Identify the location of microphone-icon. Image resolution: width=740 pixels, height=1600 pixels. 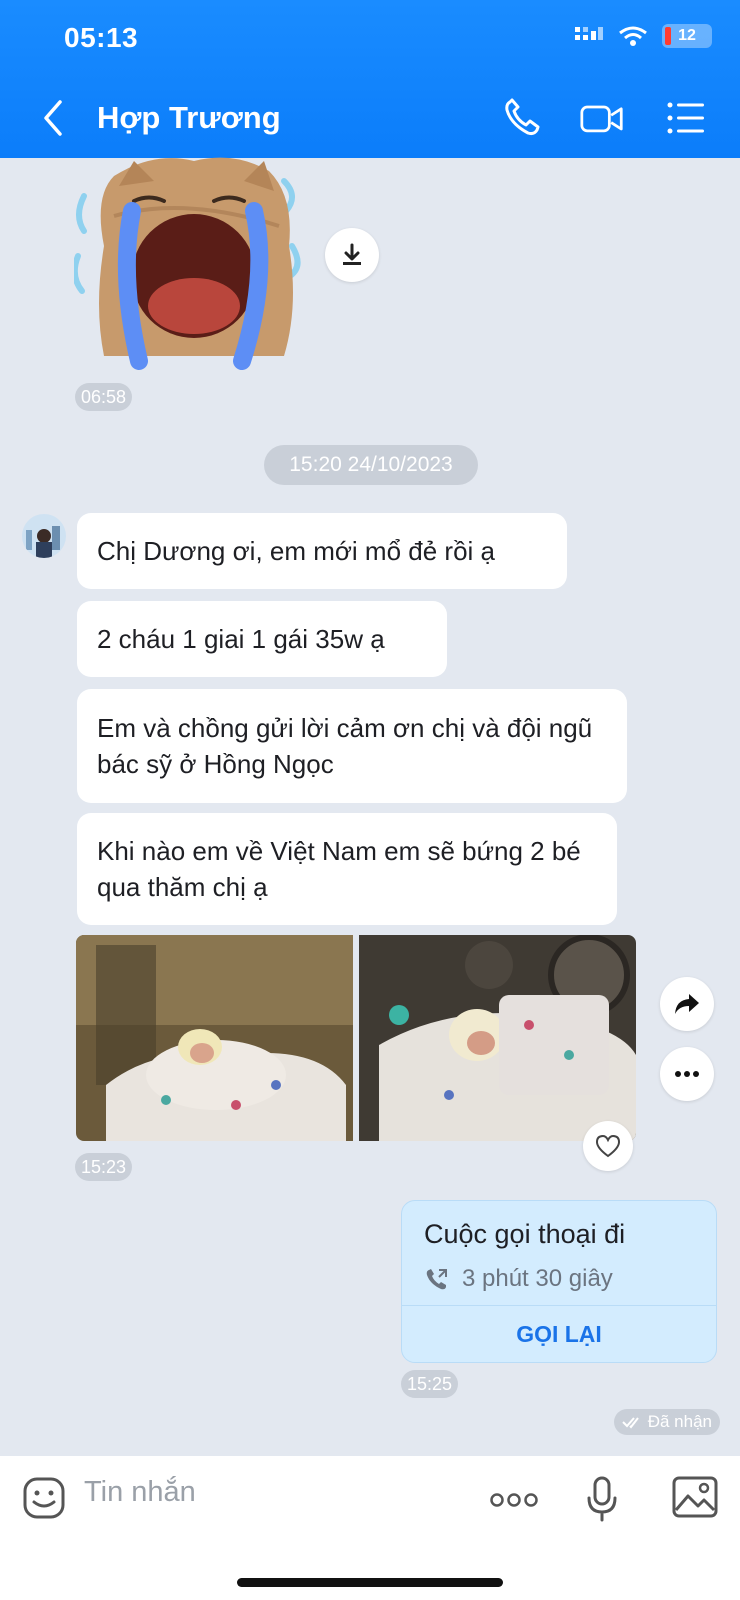
(602, 1500).